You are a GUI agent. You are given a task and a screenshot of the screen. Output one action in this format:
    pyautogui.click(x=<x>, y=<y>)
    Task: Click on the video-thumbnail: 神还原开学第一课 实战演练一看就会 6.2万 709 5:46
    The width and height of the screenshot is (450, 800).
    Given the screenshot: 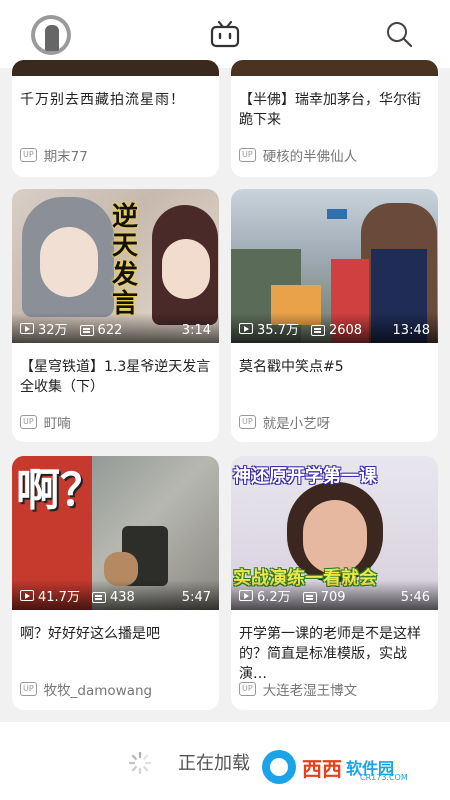 What is the action you would take?
    pyautogui.click(x=334, y=533)
    